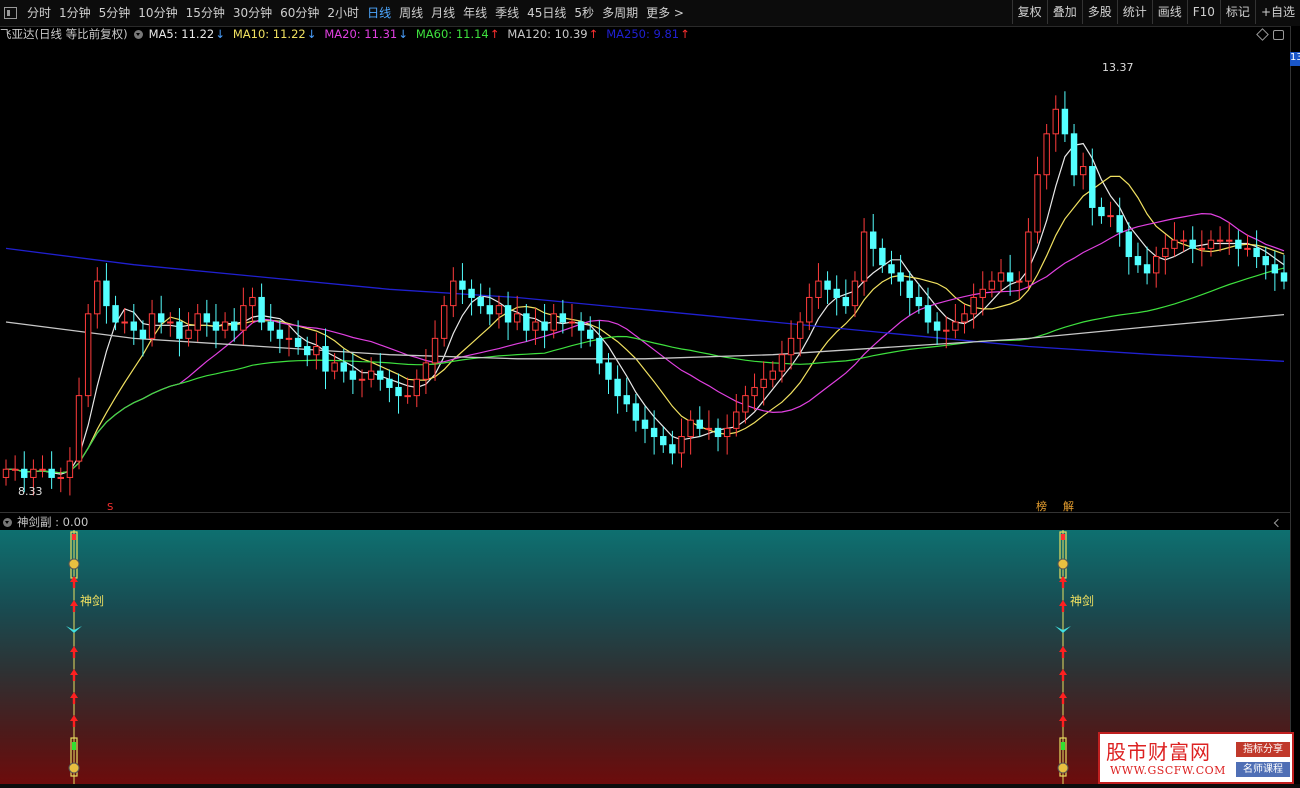  I want to click on sub-indicator-title: 神剑副 : 0.00, so click(52, 522).